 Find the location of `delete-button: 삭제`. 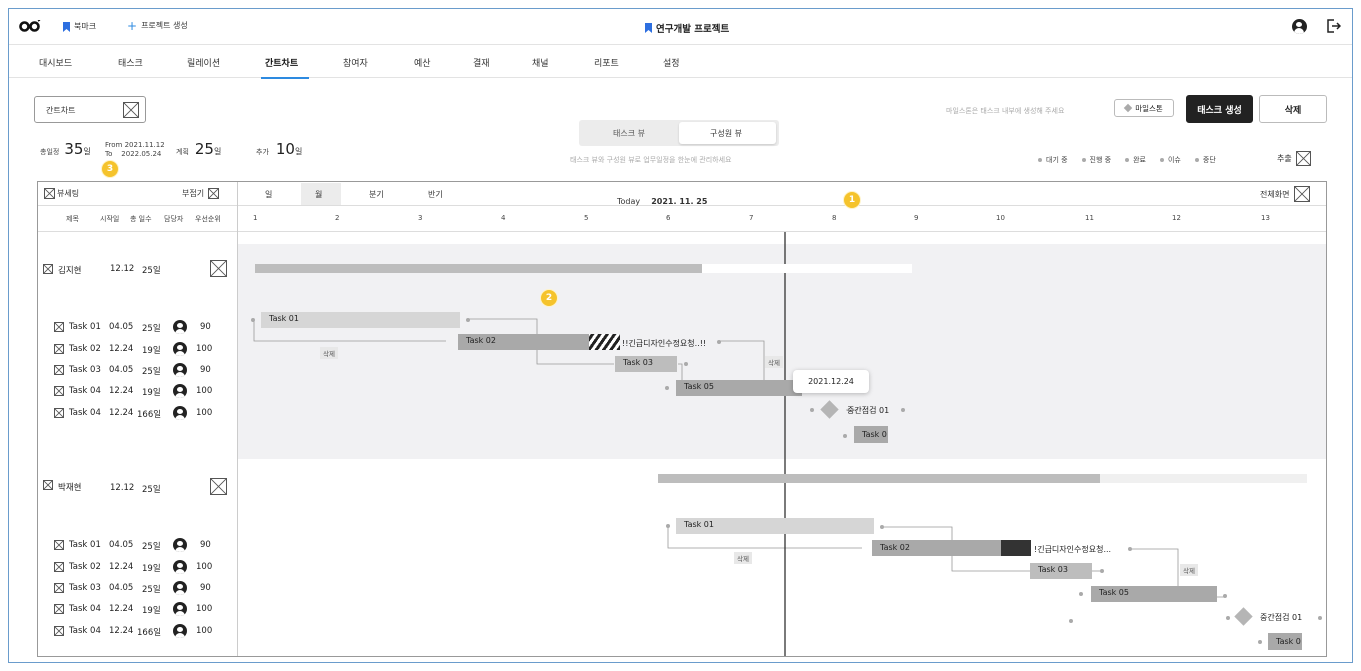

delete-button: 삭제 is located at coordinates (1293, 109).